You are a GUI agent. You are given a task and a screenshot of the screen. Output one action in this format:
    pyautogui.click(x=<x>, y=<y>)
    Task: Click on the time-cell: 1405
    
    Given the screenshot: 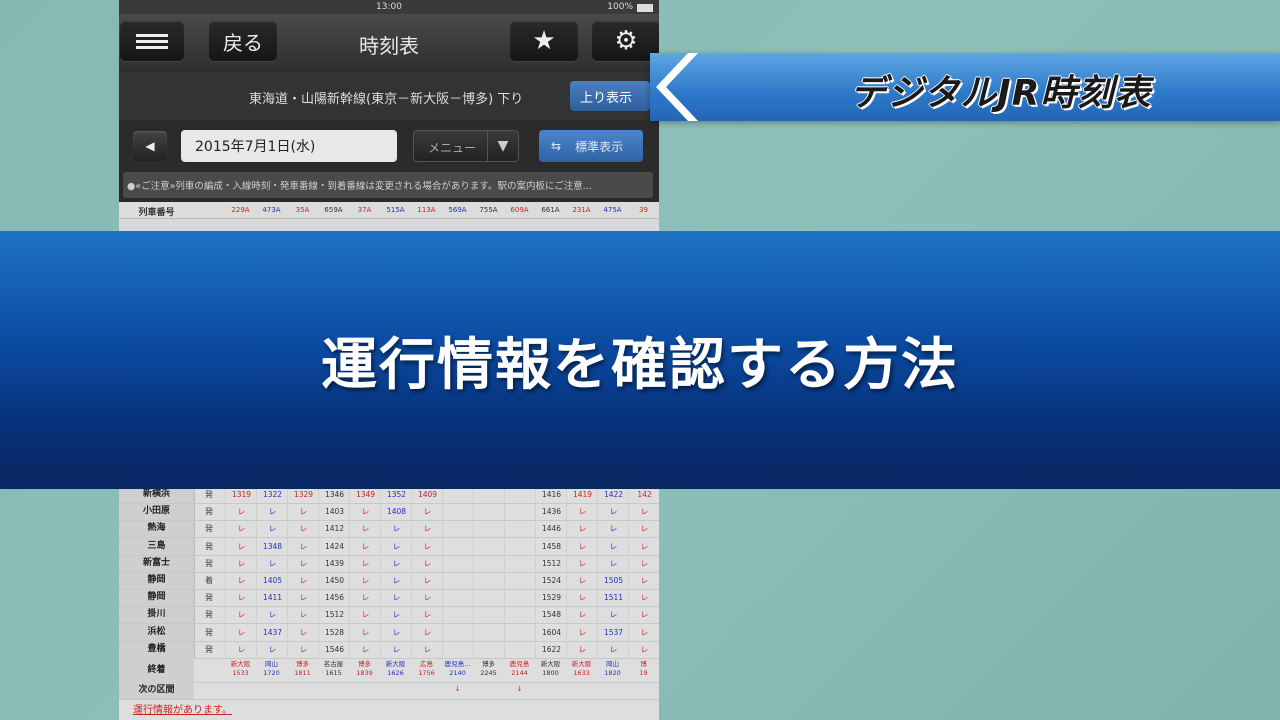 What is the action you would take?
    pyautogui.click(x=272, y=580)
    